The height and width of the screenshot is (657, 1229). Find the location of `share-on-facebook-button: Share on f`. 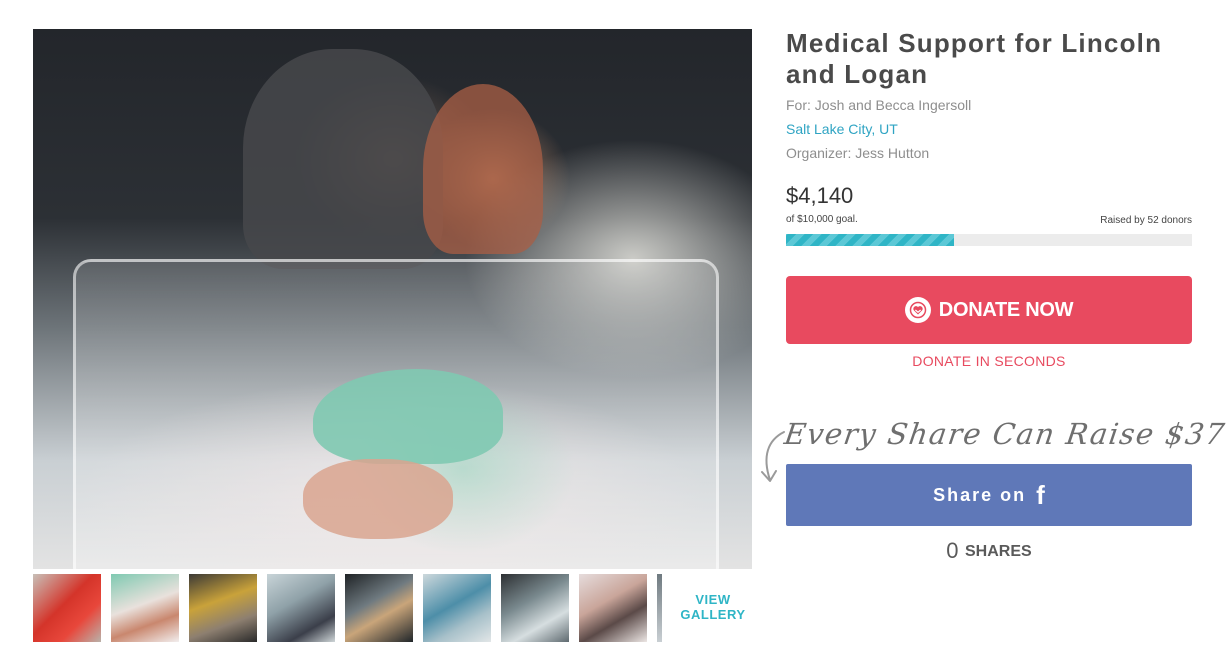

share-on-facebook-button: Share on f is located at coordinates (989, 495).